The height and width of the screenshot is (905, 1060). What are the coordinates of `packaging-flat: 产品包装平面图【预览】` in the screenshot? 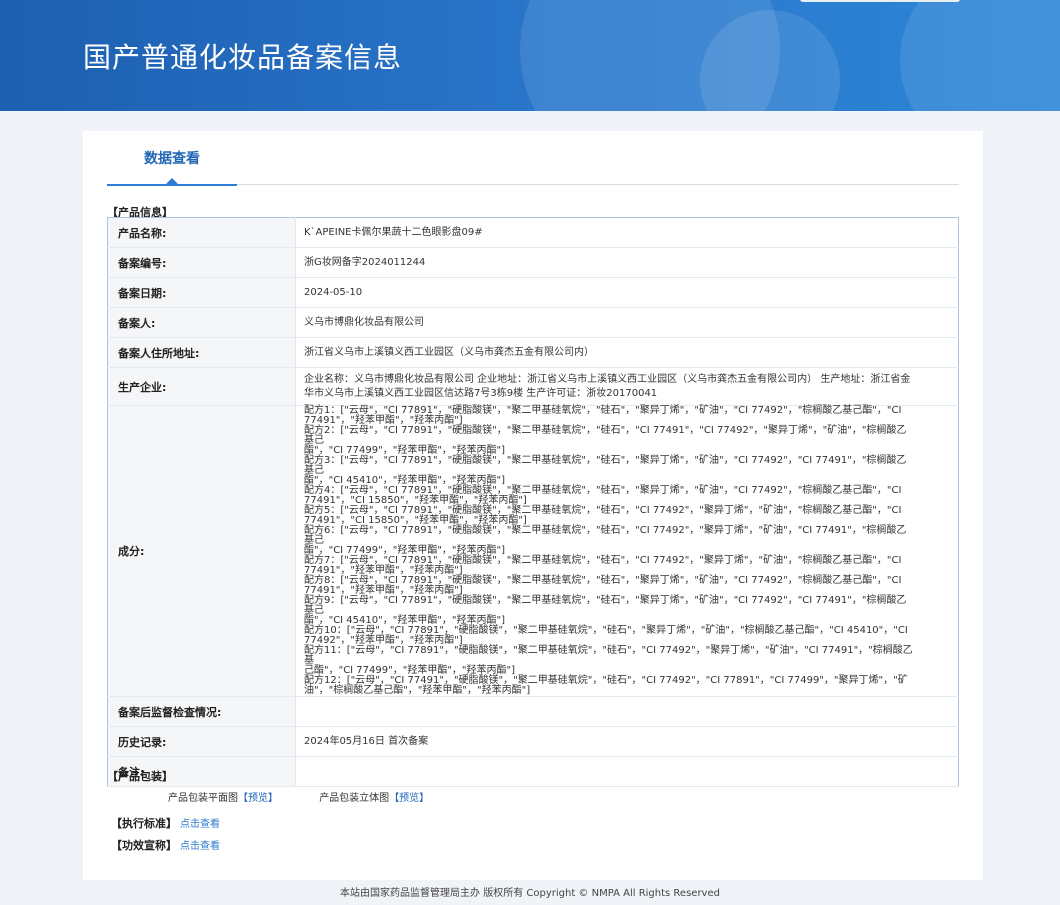 It's located at (223, 796).